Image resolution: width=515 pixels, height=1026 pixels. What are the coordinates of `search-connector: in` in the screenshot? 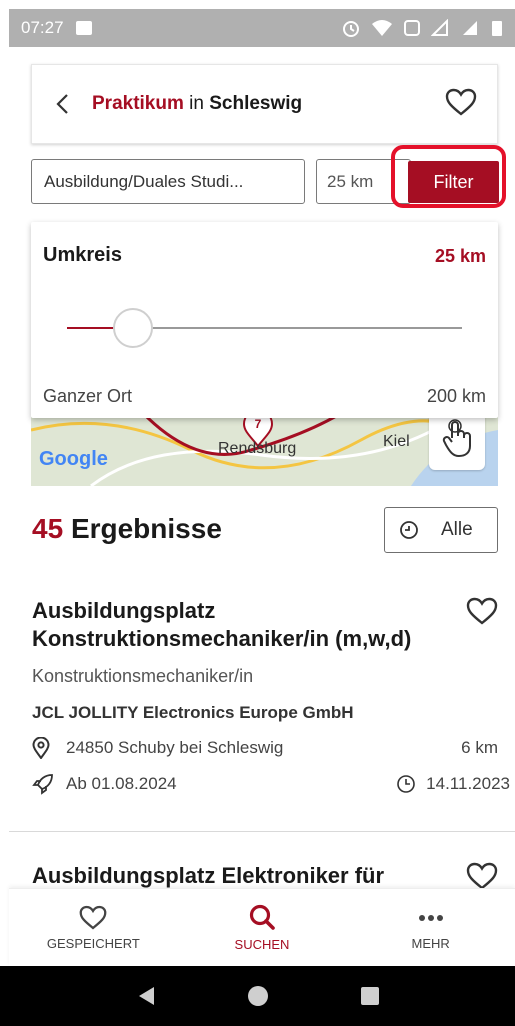 It's located at (196, 103).